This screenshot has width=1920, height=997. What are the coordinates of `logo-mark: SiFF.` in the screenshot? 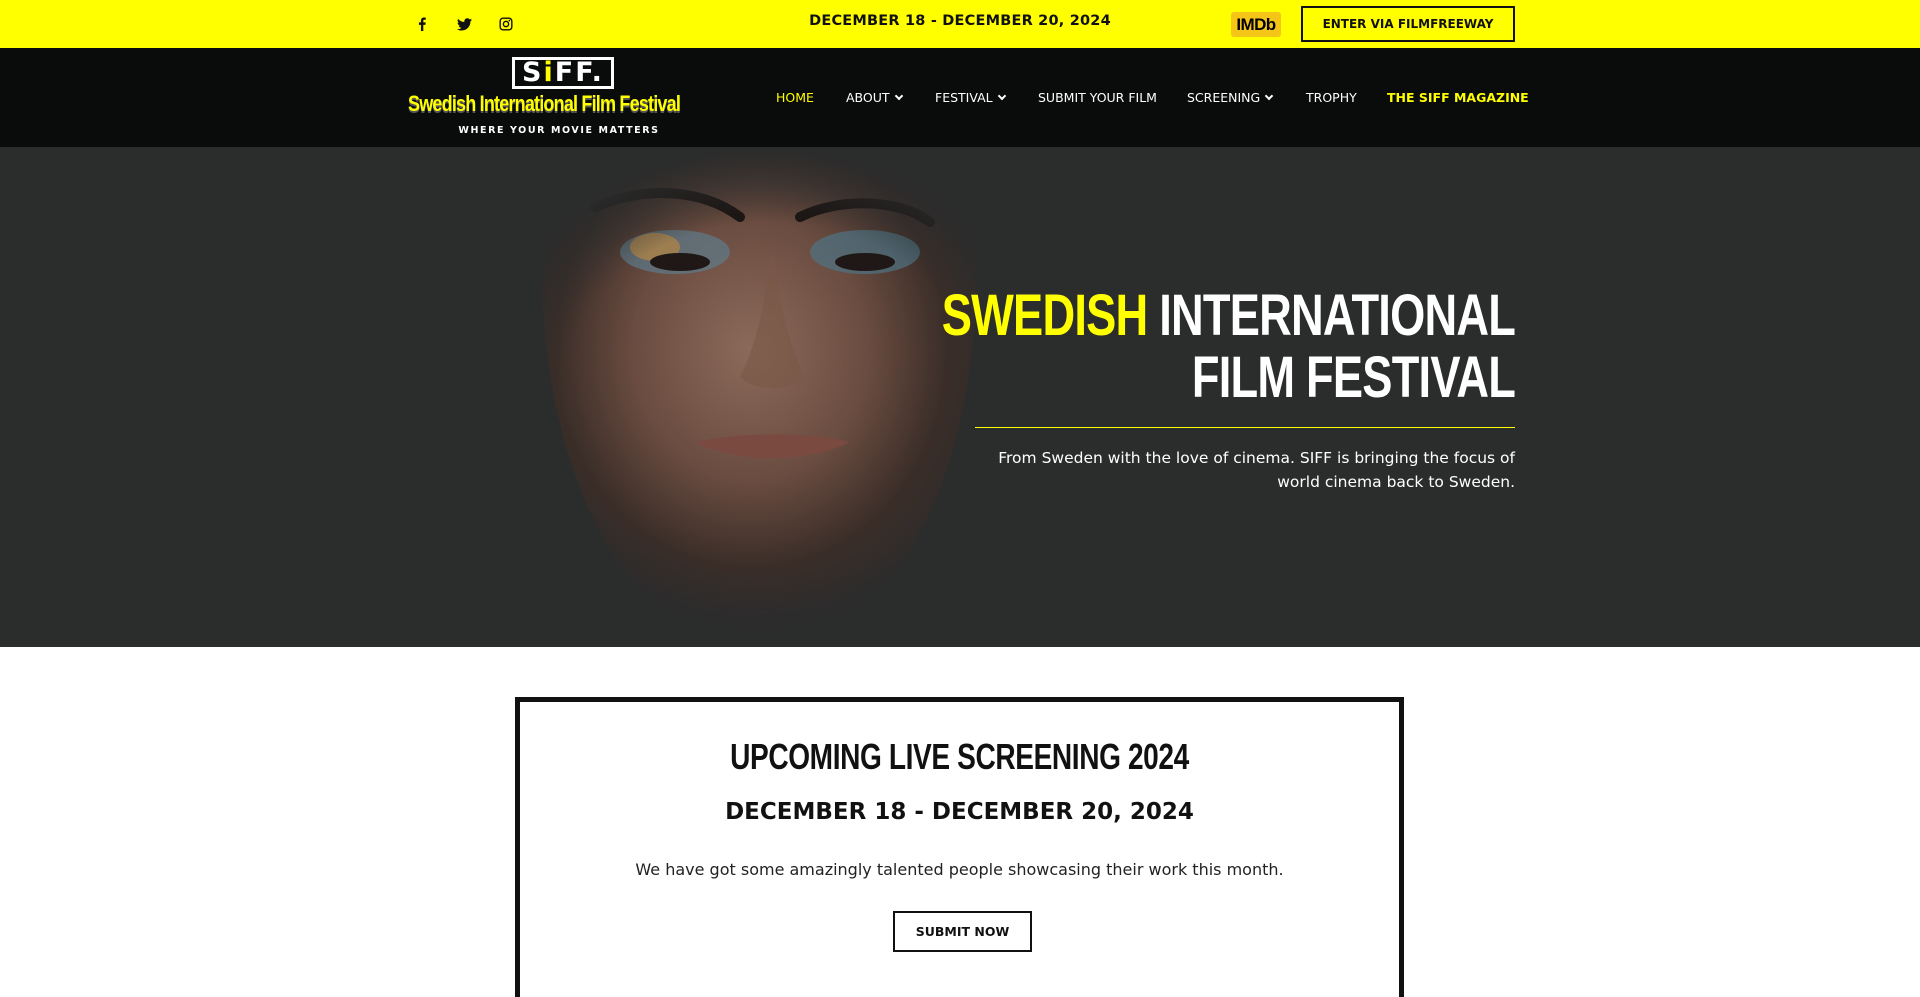 It's located at (563, 73).